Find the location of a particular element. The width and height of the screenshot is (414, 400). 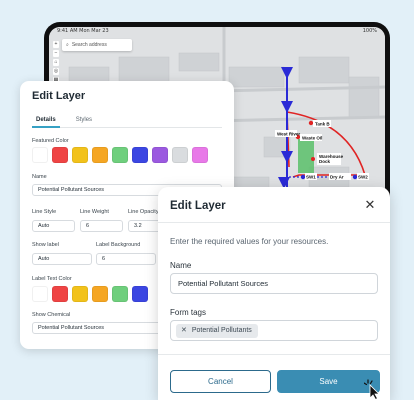

close-icon: ✕ is located at coordinates (370, 205).